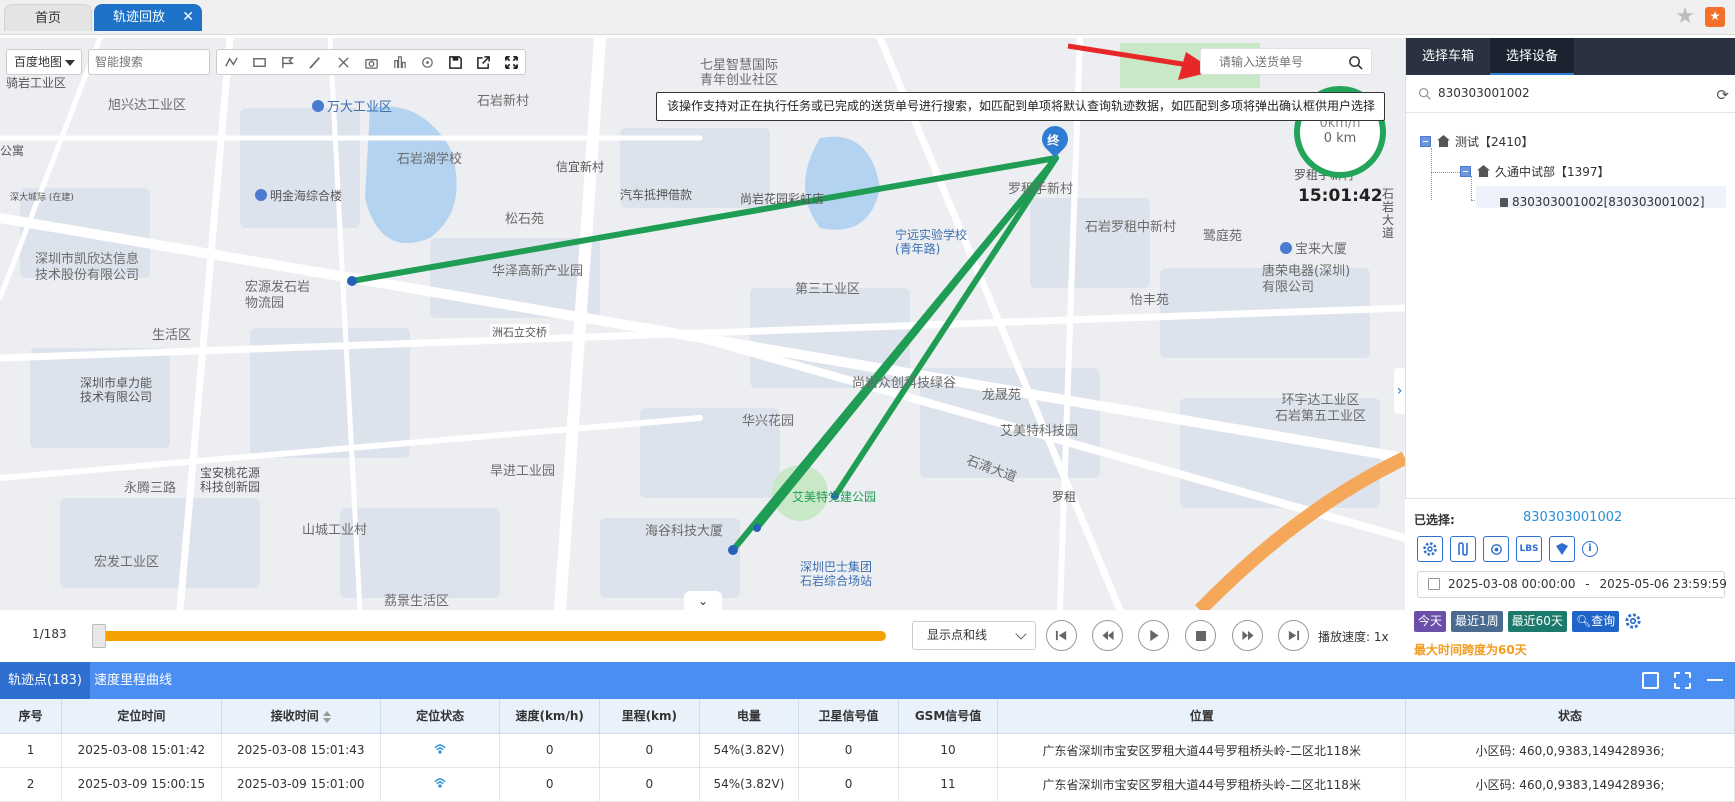  What do you see at coordinates (1715, 680) in the screenshot?
I see `minimize-icon` at bounding box center [1715, 680].